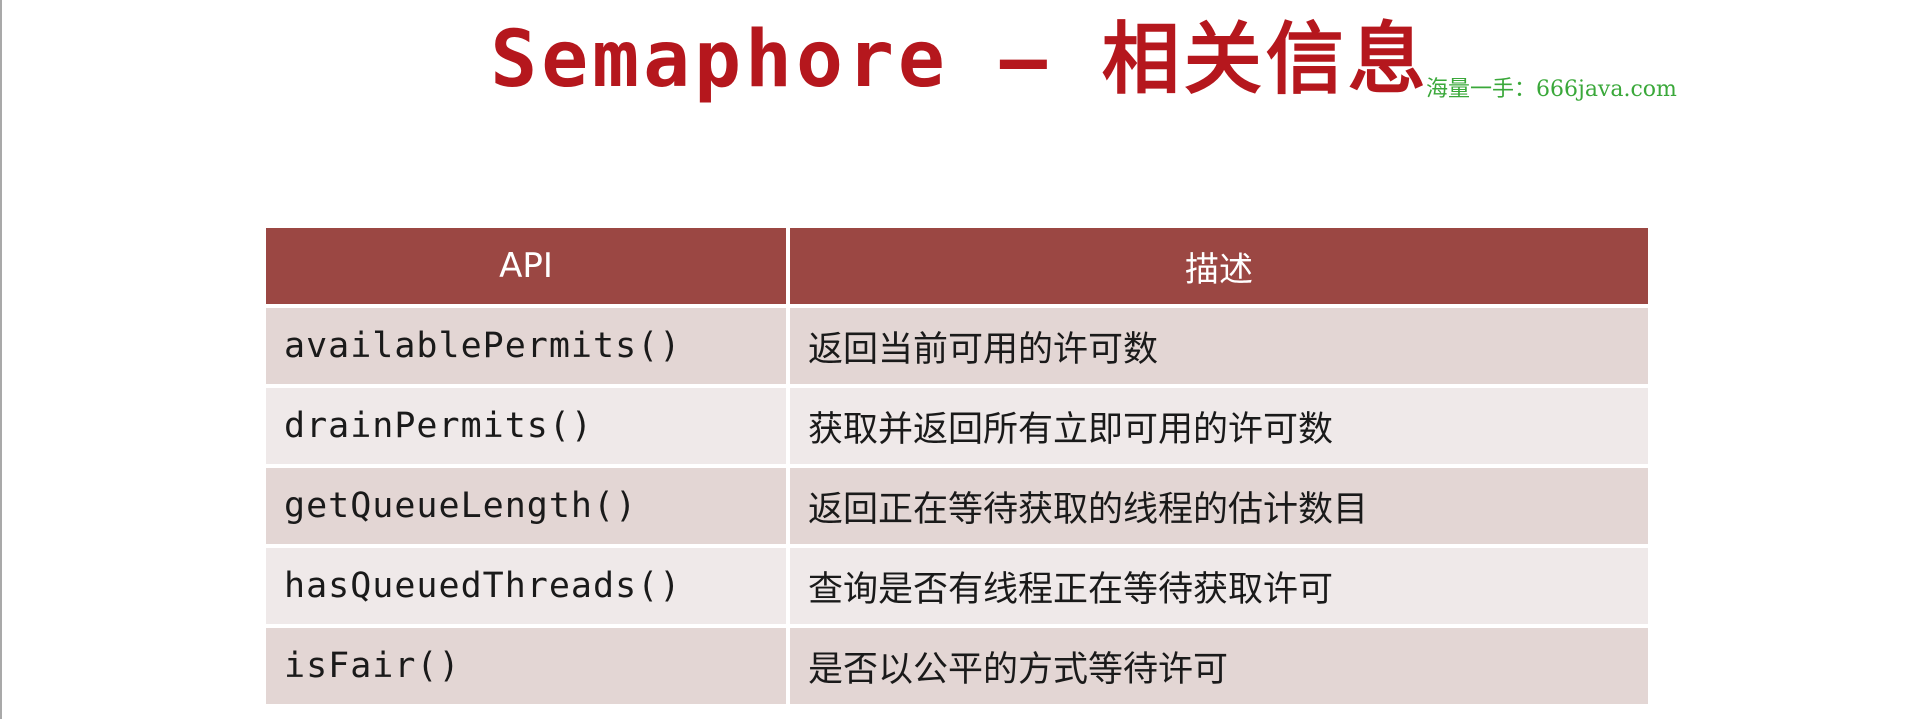  Describe the element at coordinates (526, 506) in the screenshot. I see `api-name-cell: getQueueLength()` at that location.